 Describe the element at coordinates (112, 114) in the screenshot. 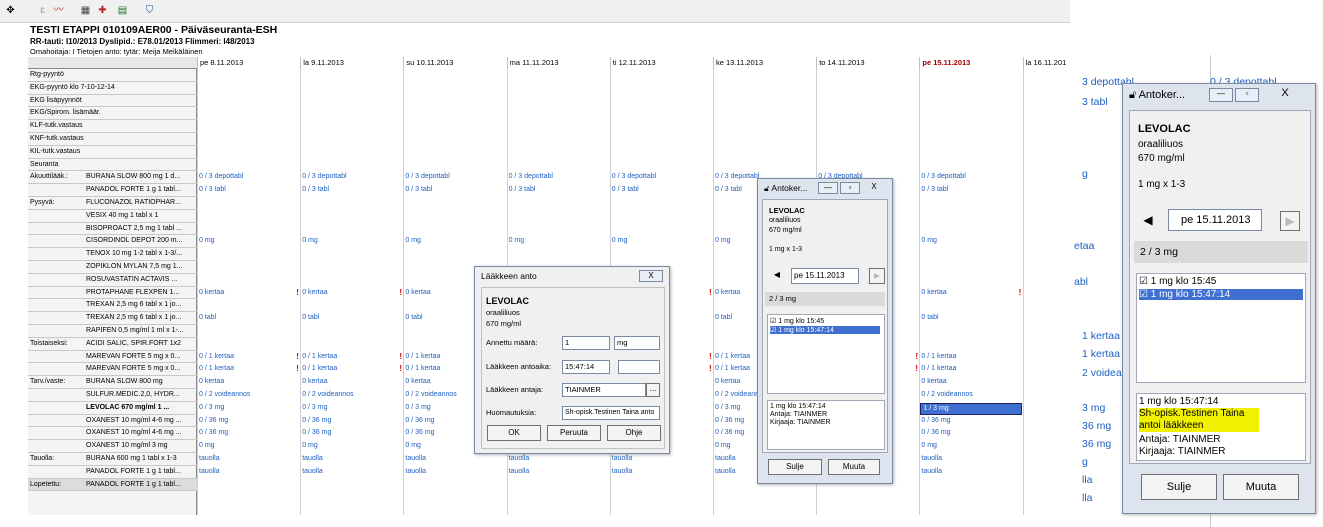

I see `row-label: EKG/Spirom. lisämäär.` at that location.